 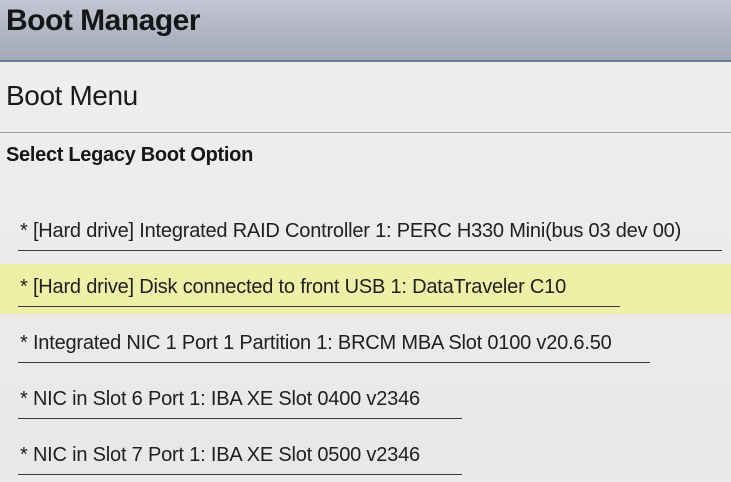 What do you see at coordinates (129, 155) in the screenshot?
I see `section-title: Select Legacy Boot Option` at bounding box center [129, 155].